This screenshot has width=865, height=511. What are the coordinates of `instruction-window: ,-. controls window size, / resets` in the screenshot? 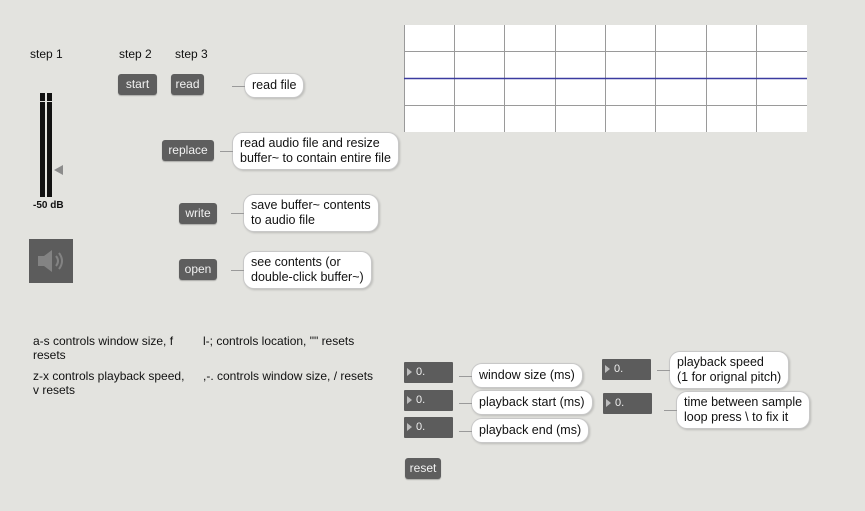 It's located at (288, 376).